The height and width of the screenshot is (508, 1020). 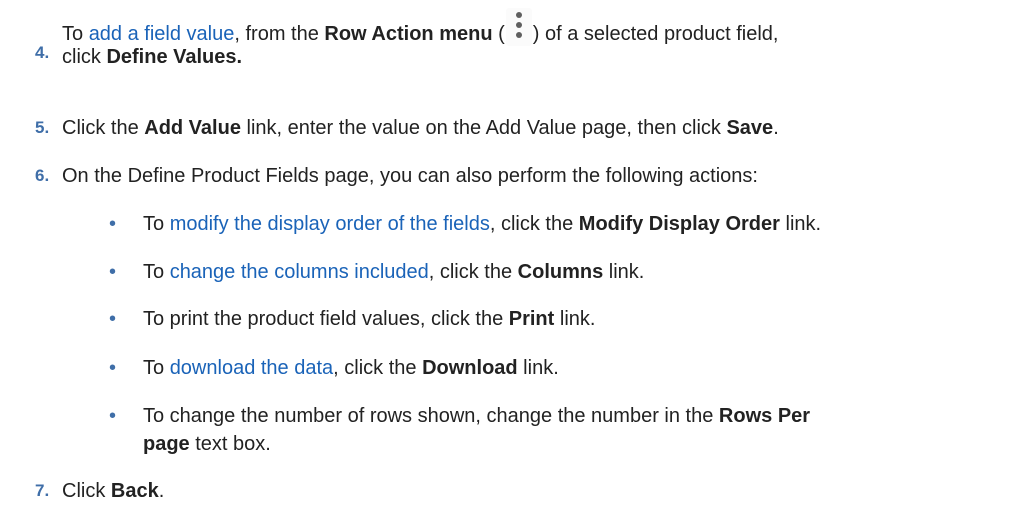 What do you see at coordinates (174, 57) in the screenshot?
I see `define-values-label: Define Values.` at bounding box center [174, 57].